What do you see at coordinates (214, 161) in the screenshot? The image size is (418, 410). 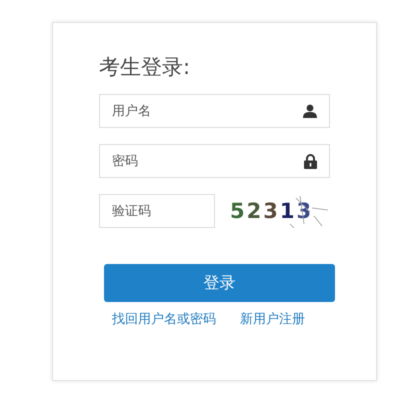 I see `password-field: 密码` at bounding box center [214, 161].